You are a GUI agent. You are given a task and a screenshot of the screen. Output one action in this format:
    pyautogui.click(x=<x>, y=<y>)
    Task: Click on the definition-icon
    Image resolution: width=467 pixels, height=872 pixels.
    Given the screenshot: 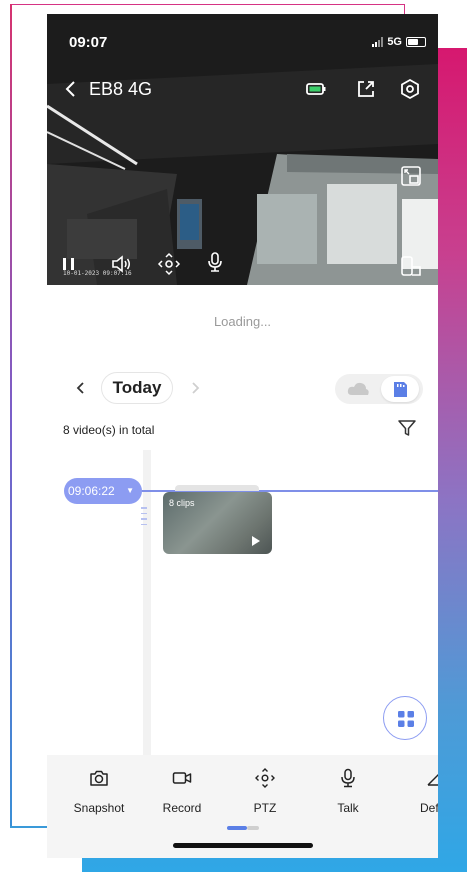 What is the action you would take?
    pyautogui.click(x=432, y=779)
    